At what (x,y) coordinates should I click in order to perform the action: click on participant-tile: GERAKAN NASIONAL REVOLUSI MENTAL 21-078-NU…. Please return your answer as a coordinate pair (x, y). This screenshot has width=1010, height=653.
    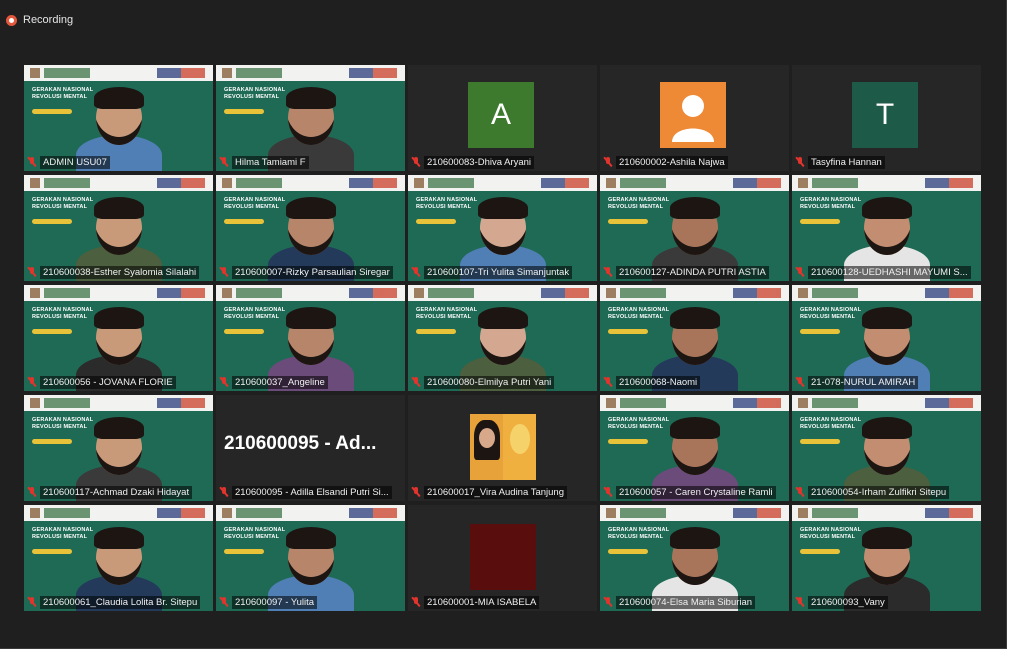
    Looking at the image, I should click on (886, 338).